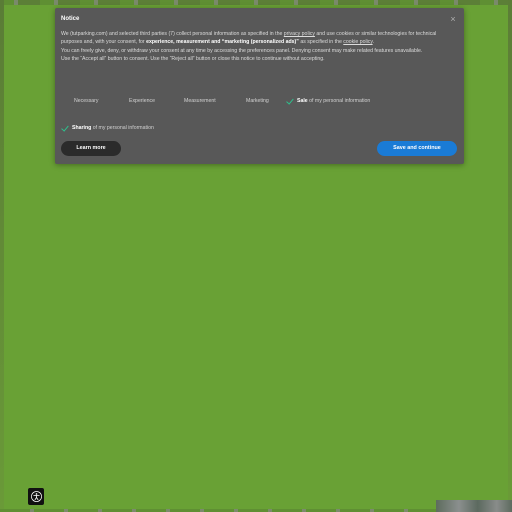 The height and width of the screenshot is (512, 512). Describe the element at coordinates (357, 42) in the screenshot. I see `cookie-policy-link: cookie policy` at that location.